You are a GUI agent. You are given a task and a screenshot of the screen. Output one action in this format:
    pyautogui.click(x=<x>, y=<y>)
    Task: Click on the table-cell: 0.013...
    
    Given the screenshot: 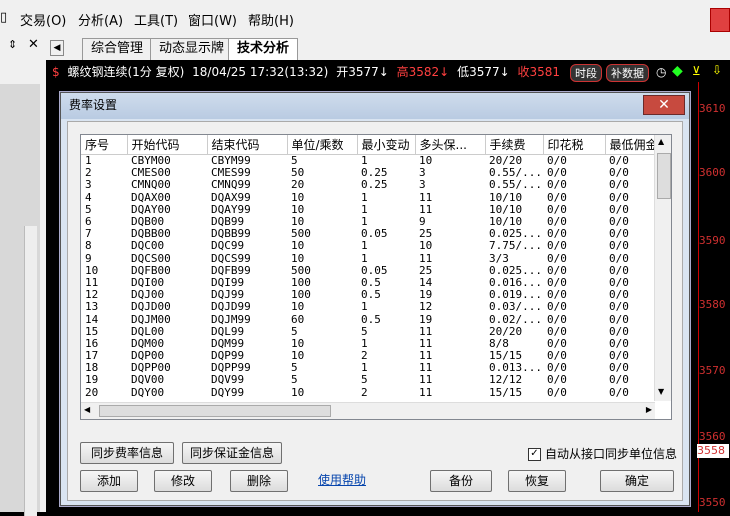 What is the action you would take?
    pyautogui.click(x=515, y=368)
    